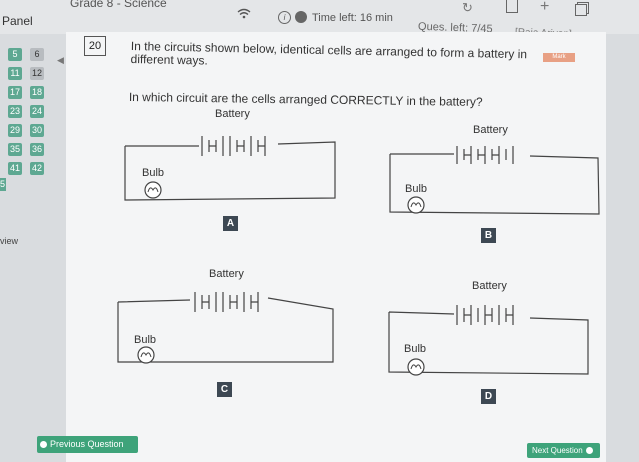 This screenshot has height=462, width=639. What do you see at coordinates (224, 389) in the screenshot?
I see `option-c: C` at bounding box center [224, 389].